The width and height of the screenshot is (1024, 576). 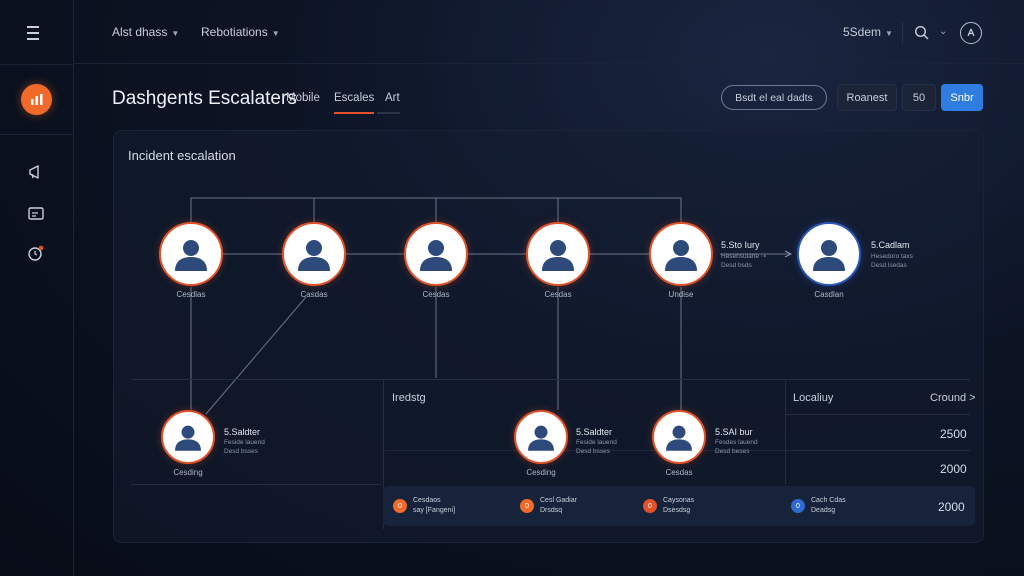 I want to click on summary-chip-title: Cesdaos, so click(x=427, y=500).